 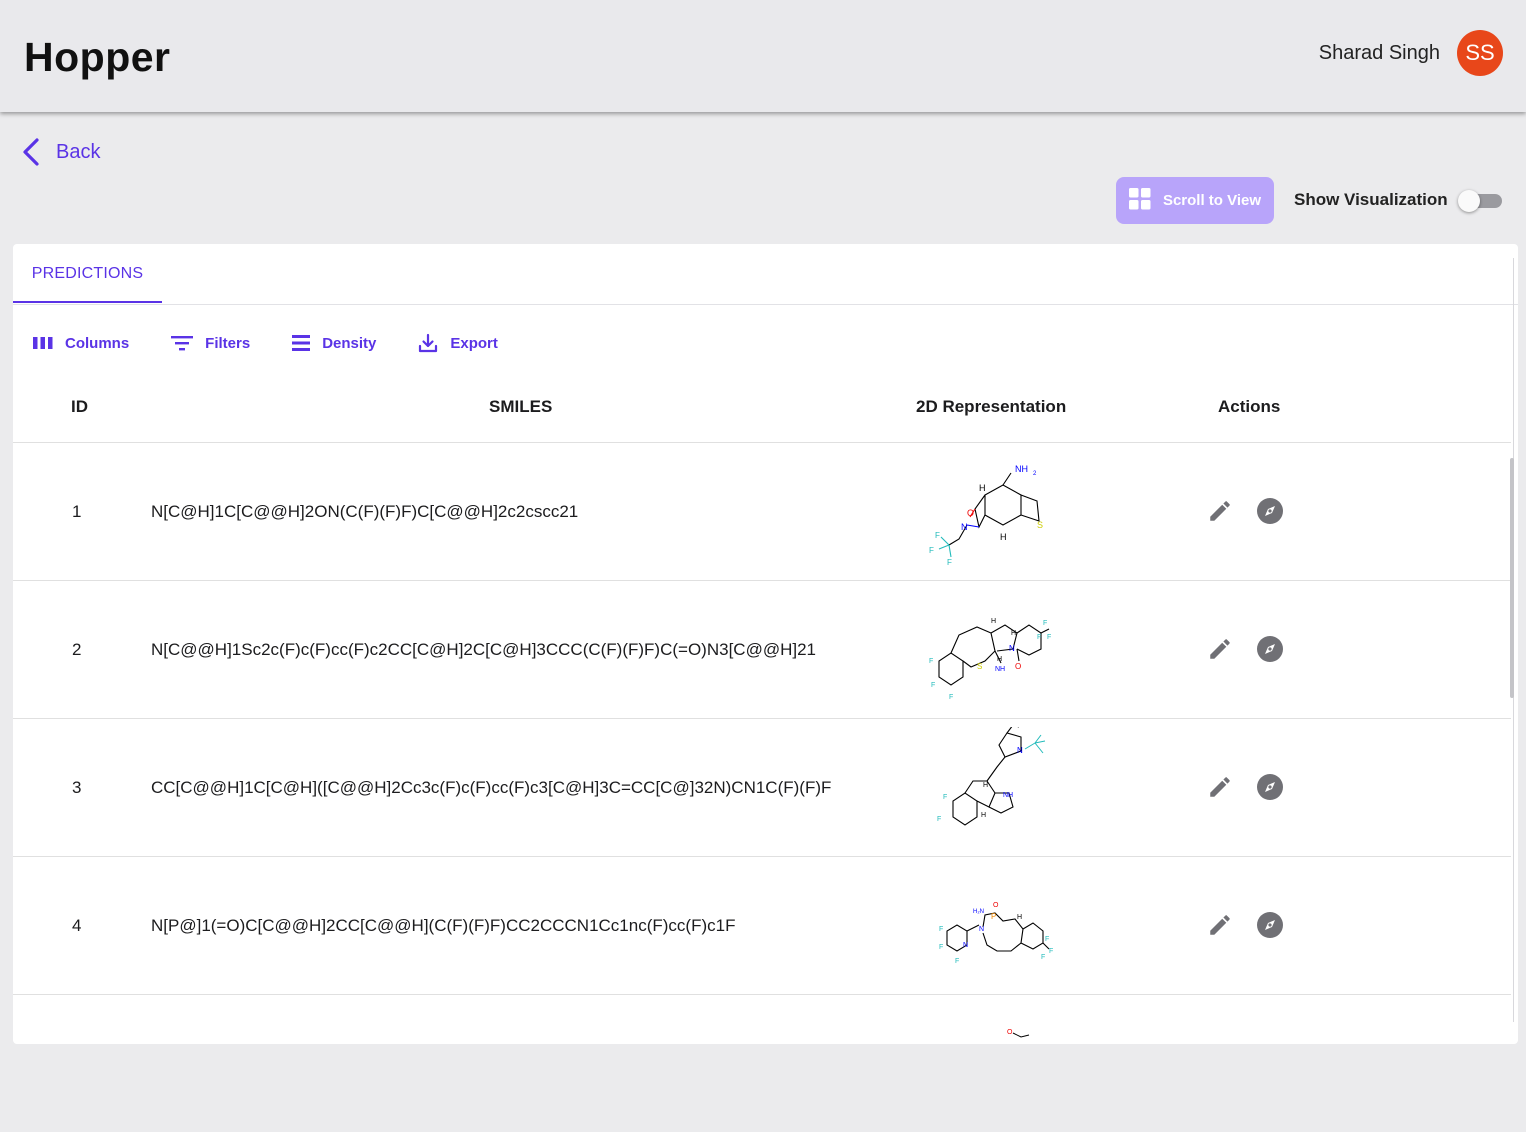 What do you see at coordinates (990, 927) in the screenshot?
I see `molecule-structure-image: N P O H₂N N H F F F F F F` at bounding box center [990, 927].